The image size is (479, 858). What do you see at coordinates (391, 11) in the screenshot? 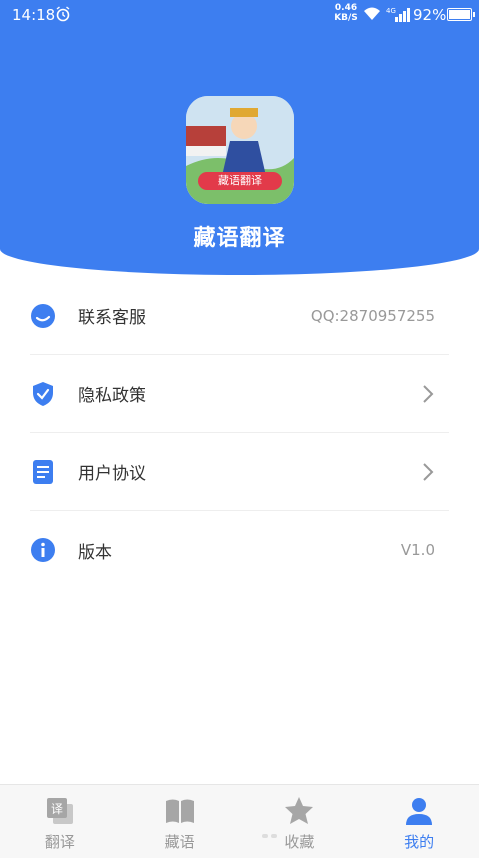
I see `svg-text: 4G` at bounding box center [391, 11].